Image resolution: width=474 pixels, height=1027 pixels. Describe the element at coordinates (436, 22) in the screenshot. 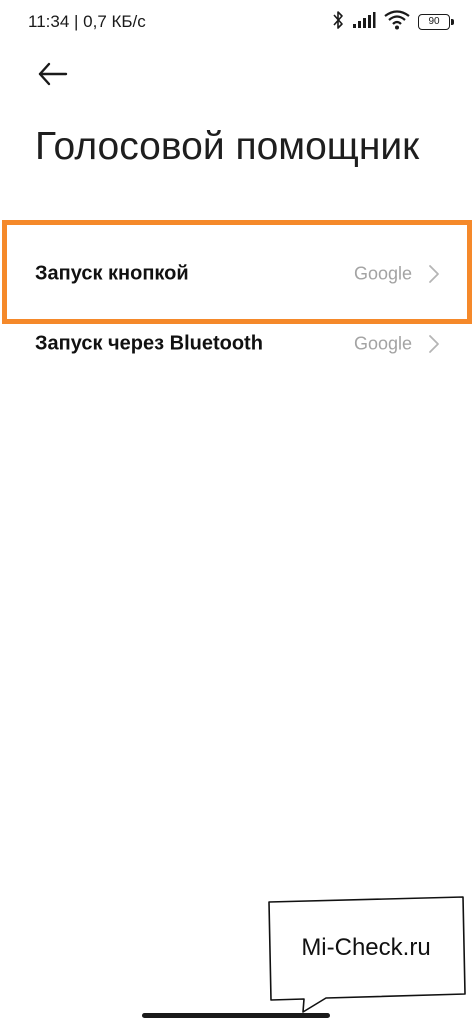

I see `battery-icon: 90` at that location.